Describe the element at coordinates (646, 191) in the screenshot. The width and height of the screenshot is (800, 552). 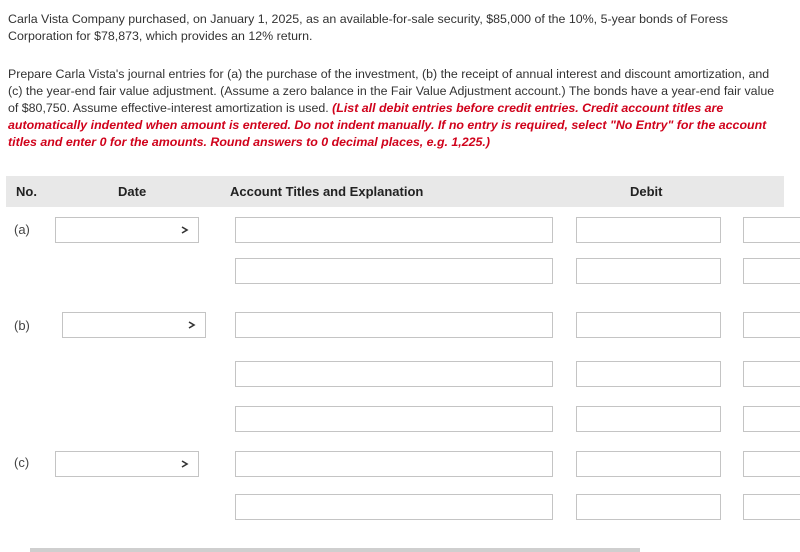
I see `header-debit: Debit` at that location.